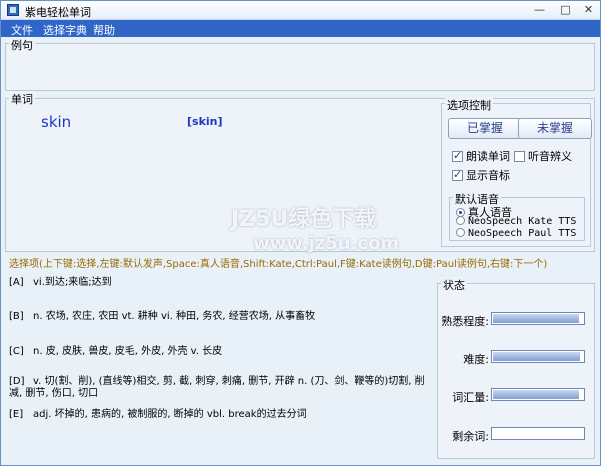  What do you see at coordinates (16, 282) in the screenshot?
I see `option-key: [A]` at bounding box center [16, 282].